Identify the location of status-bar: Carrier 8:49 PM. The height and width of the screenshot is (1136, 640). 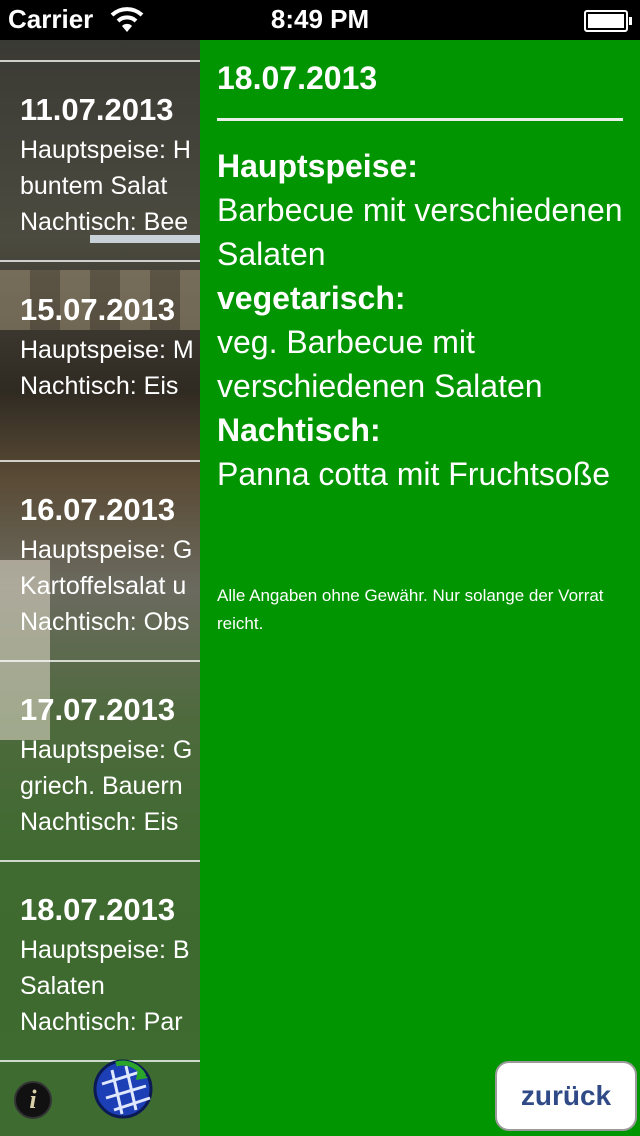
(320, 20).